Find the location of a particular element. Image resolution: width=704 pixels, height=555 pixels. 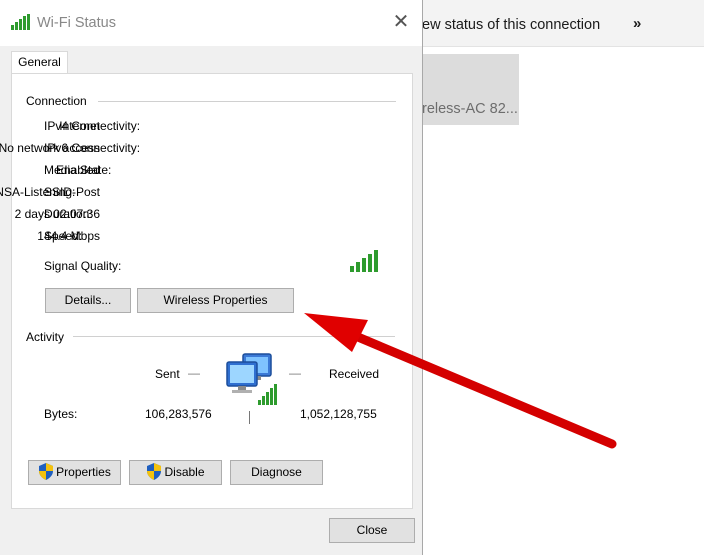

arrow-head is located at coordinates (336, 332).